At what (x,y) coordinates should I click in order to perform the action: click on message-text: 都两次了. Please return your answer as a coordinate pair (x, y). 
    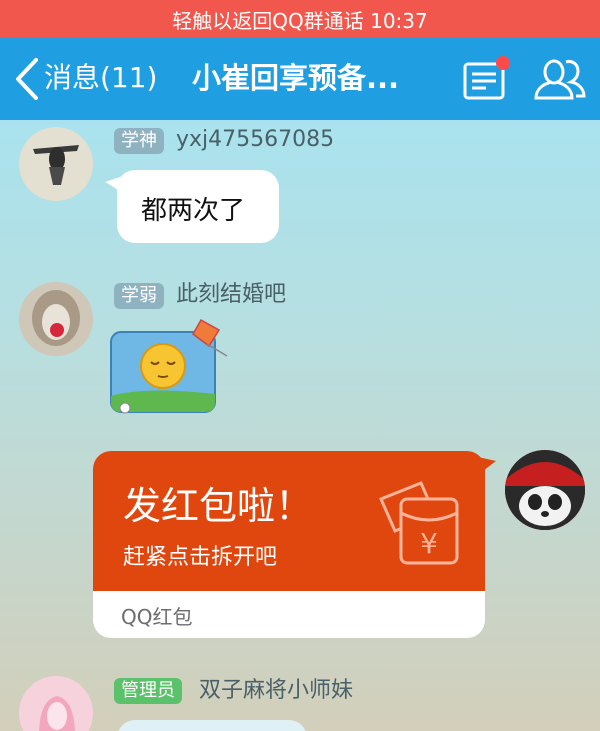
    Looking at the image, I should click on (193, 211).